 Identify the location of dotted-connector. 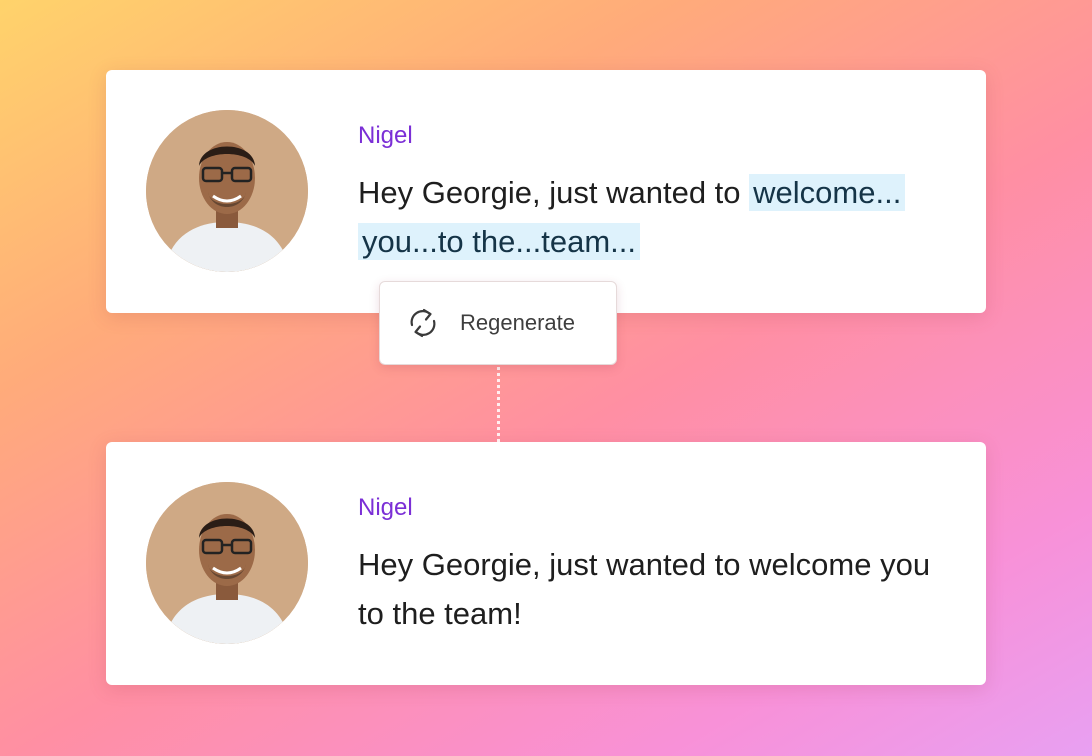
(498, 404).